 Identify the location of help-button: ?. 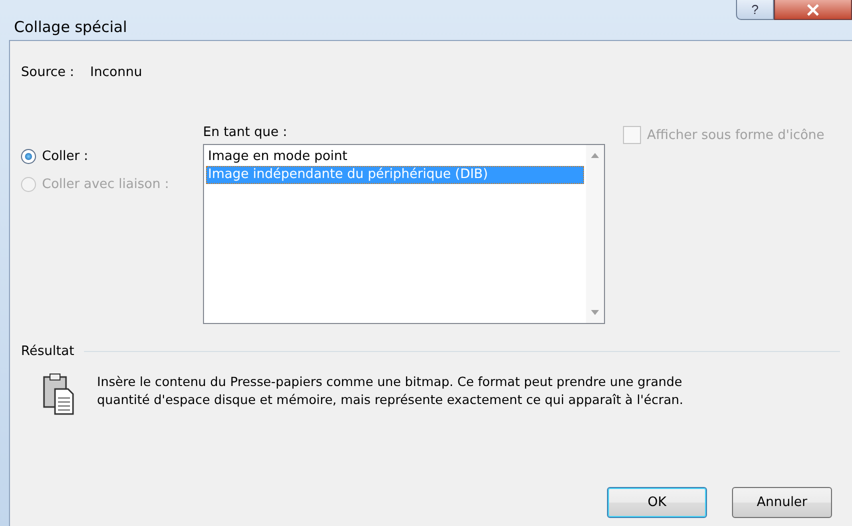
(755, 10).